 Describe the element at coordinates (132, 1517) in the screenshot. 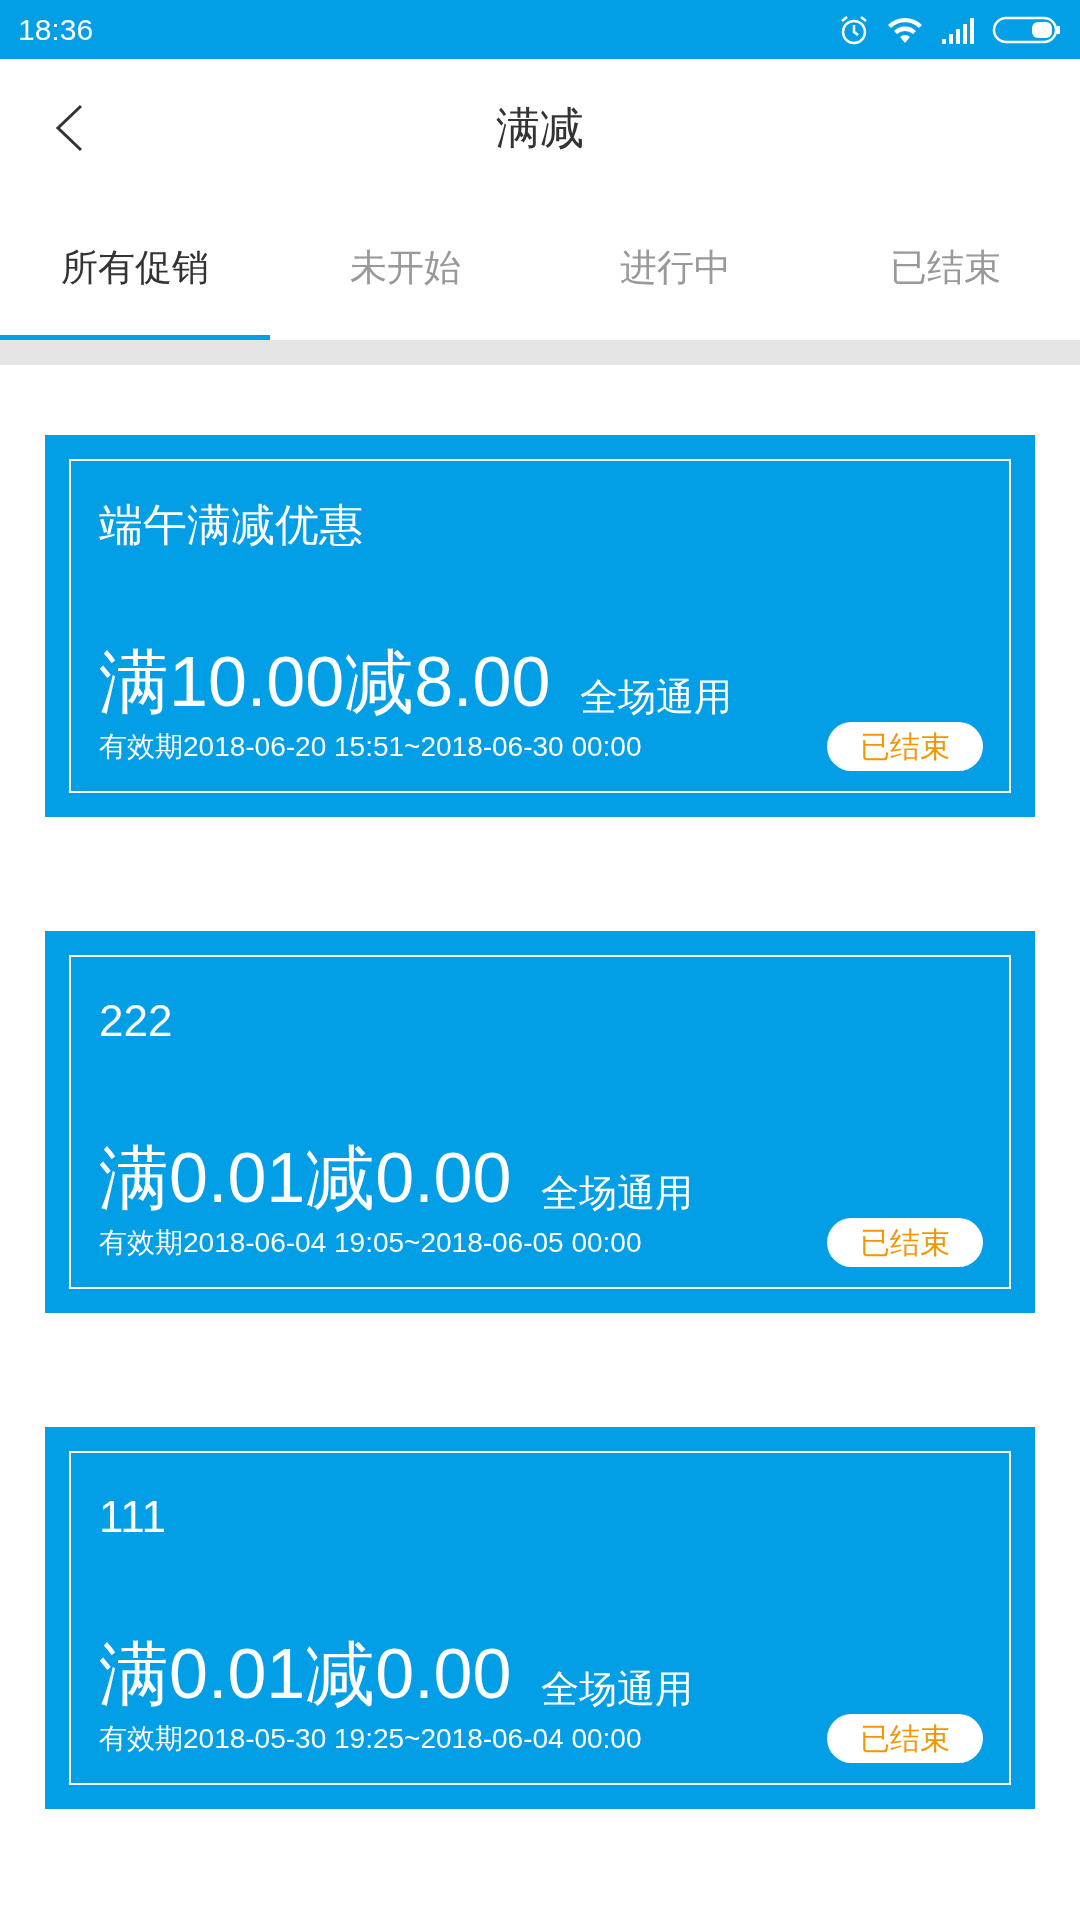

I see `promotion-name: 111` at that location.